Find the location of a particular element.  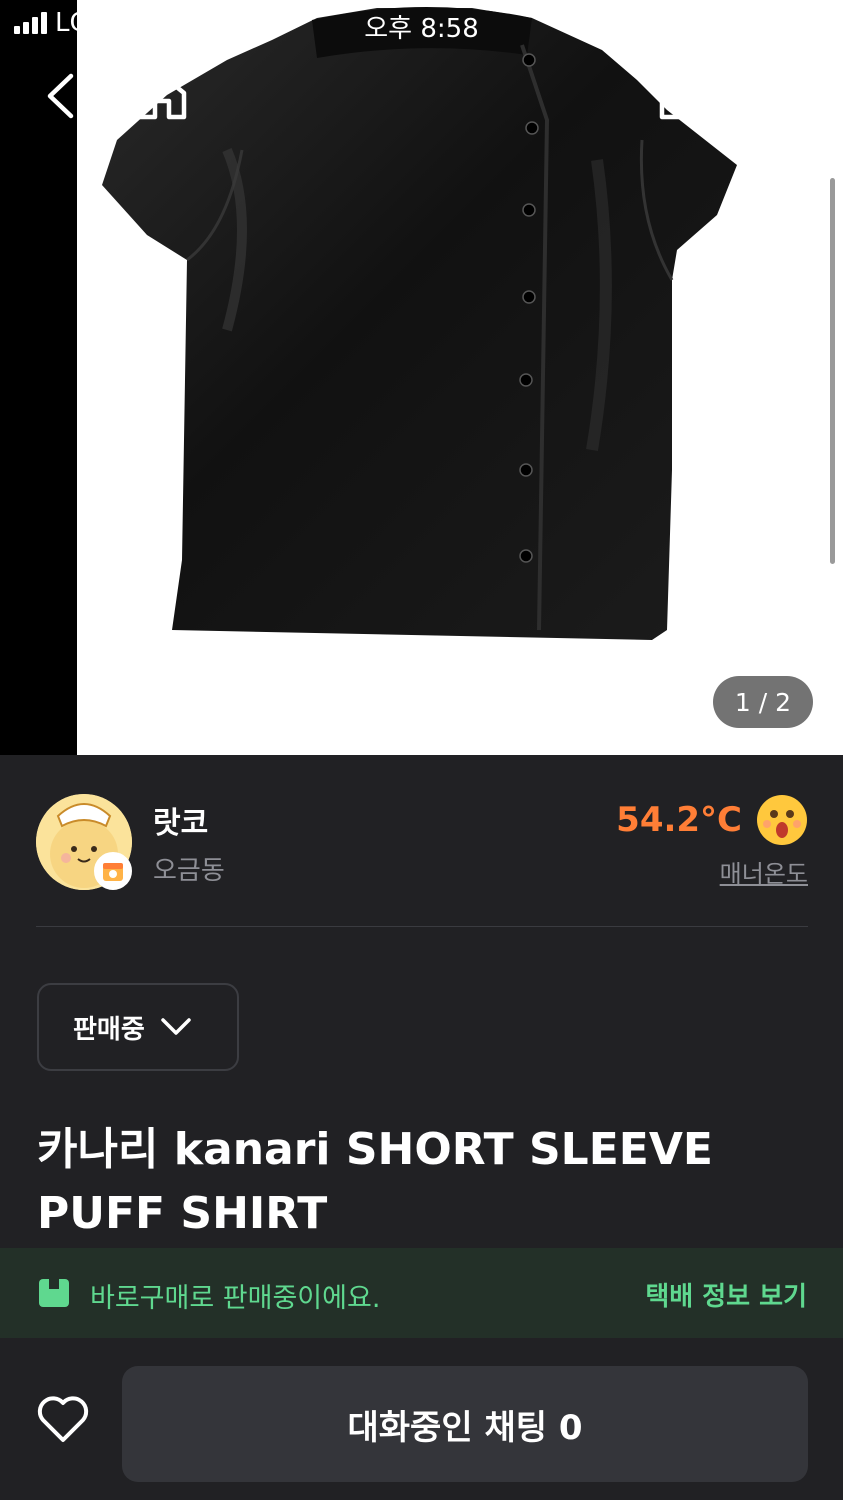

box-icon is located at coordinates (54, 1293).